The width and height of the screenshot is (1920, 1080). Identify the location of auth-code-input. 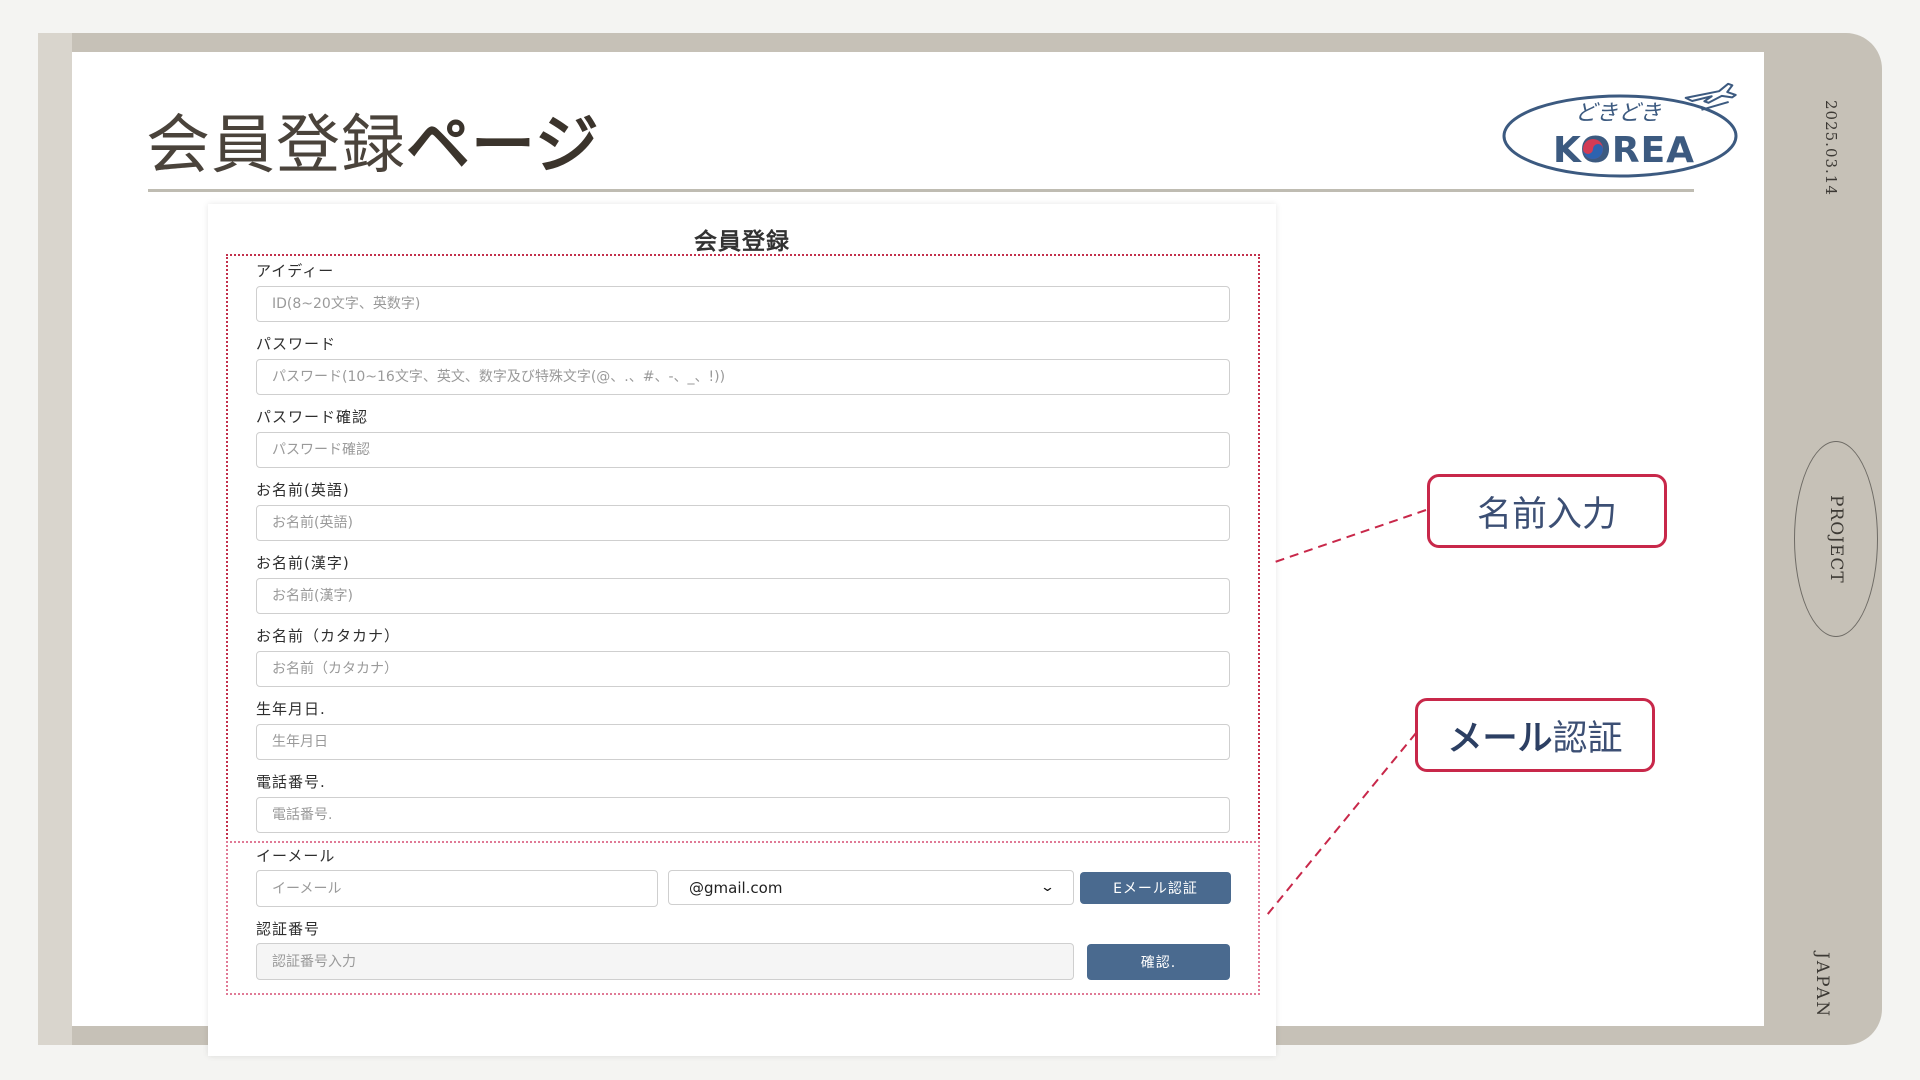
(665, 961).